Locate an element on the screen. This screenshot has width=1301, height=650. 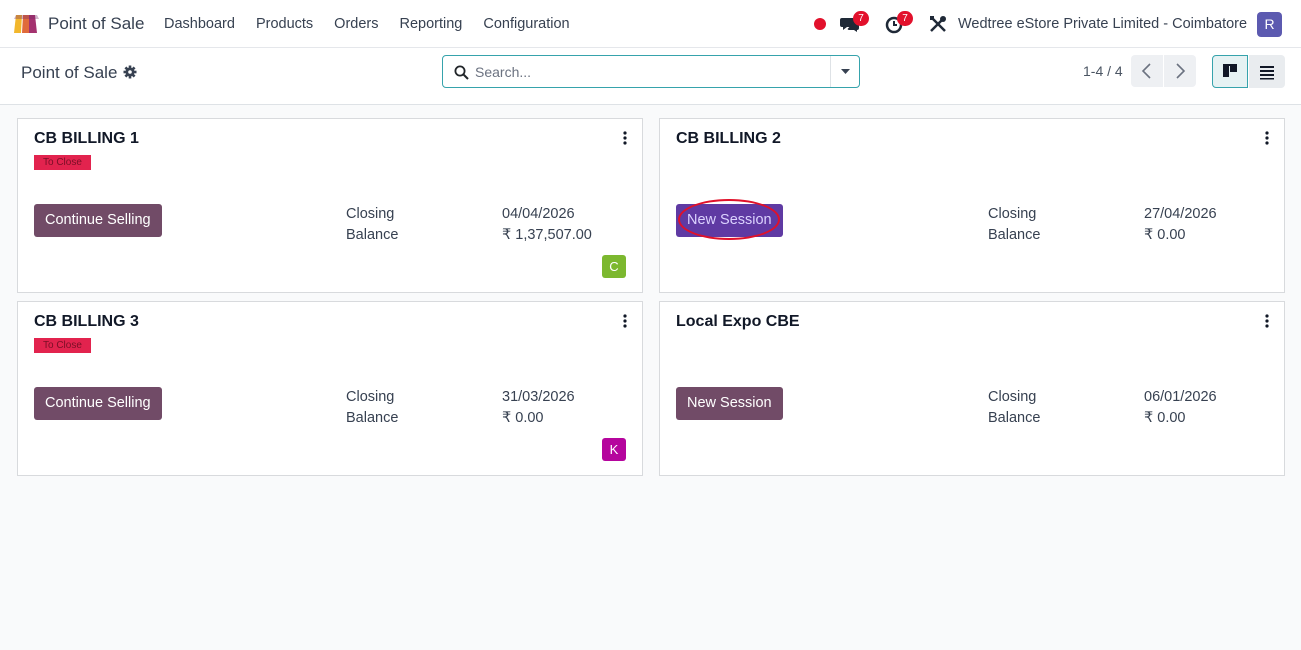
chevron-down-icon is located at coordinates (845, 71).